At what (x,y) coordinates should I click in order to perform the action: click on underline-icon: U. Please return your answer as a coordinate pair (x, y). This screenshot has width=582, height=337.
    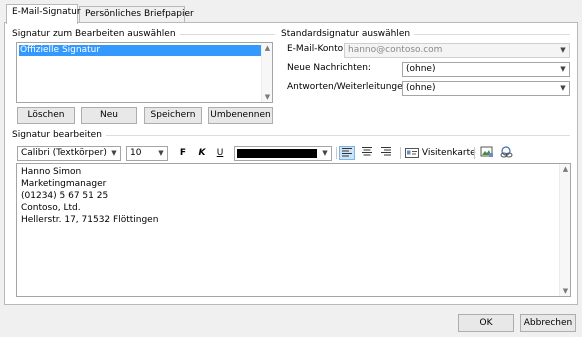
    Looking at the image, I should click on (220, 153).